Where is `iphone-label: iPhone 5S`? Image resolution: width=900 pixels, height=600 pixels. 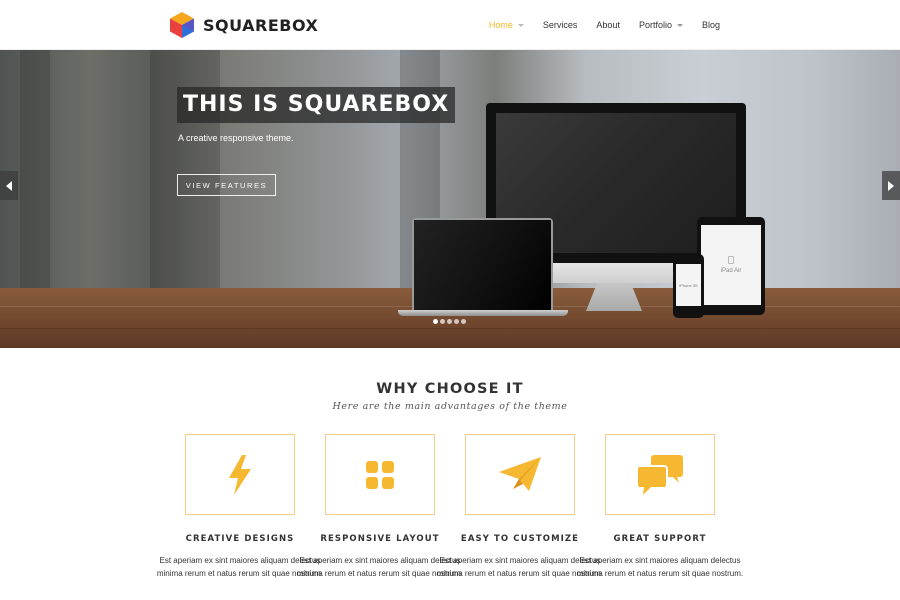 iphone-label: iPhone 5S is located at coordinates (688, 285).